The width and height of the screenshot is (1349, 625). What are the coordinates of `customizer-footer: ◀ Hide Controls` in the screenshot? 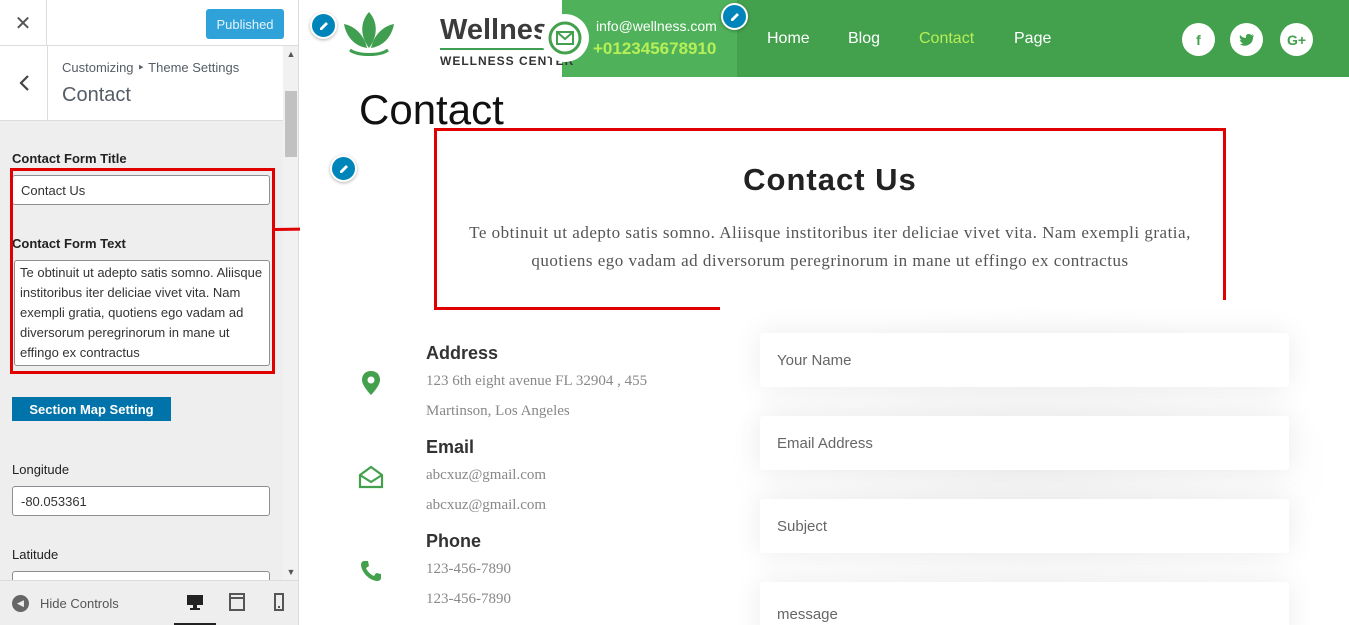 It's located at (149, 602).